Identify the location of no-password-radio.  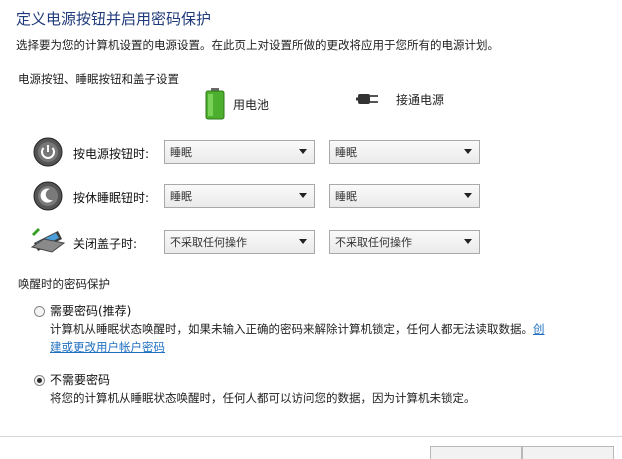
(39, 380).